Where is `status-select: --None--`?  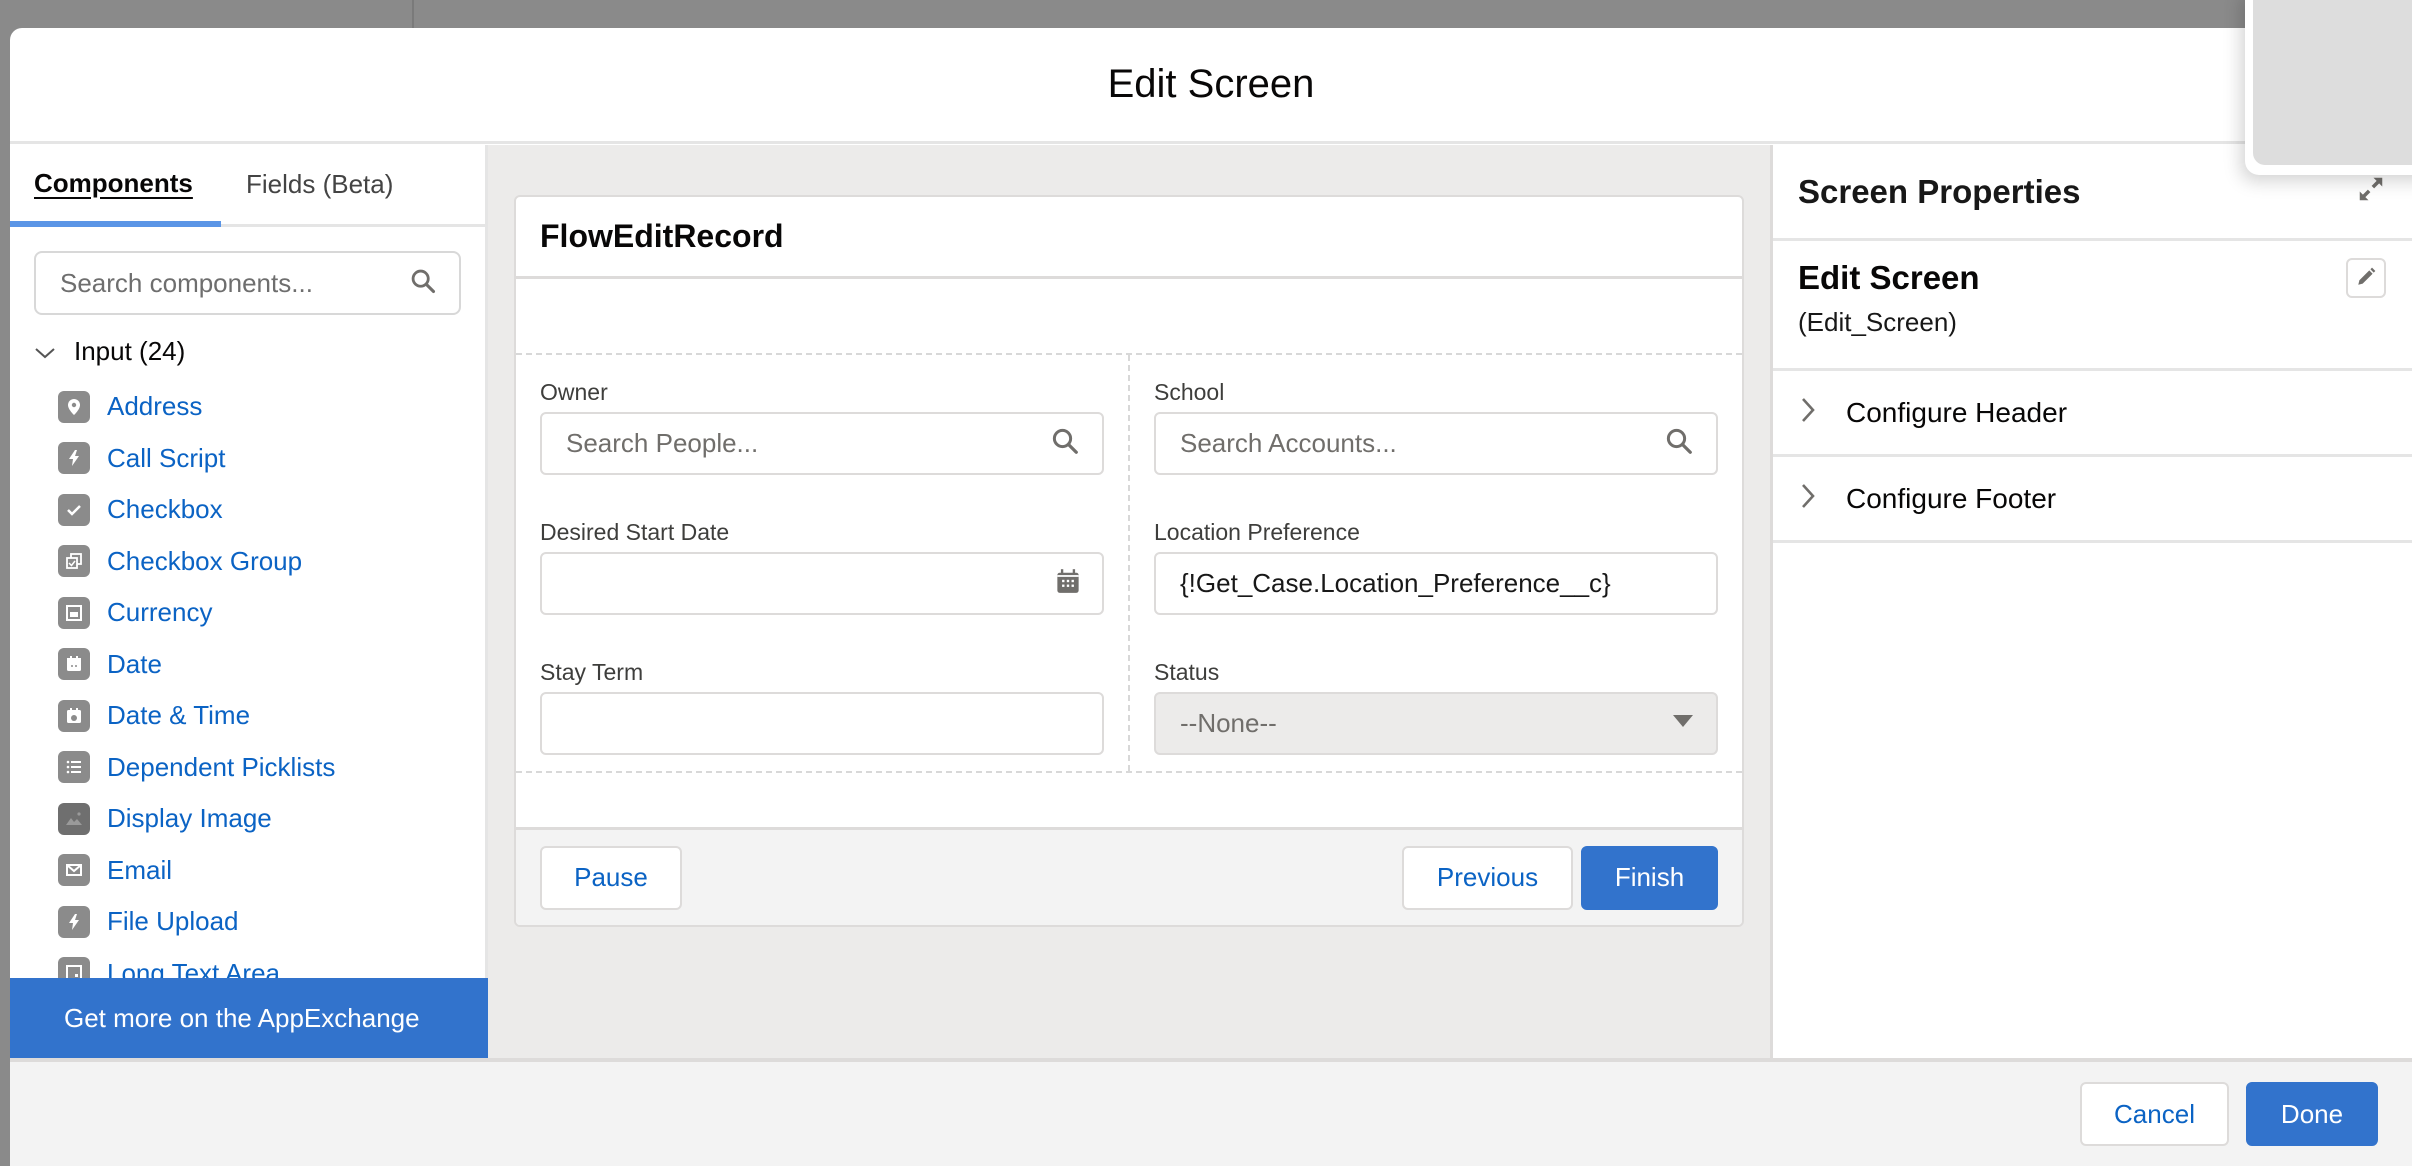 status-select: --None-- is located at coordinates (1436, 723).